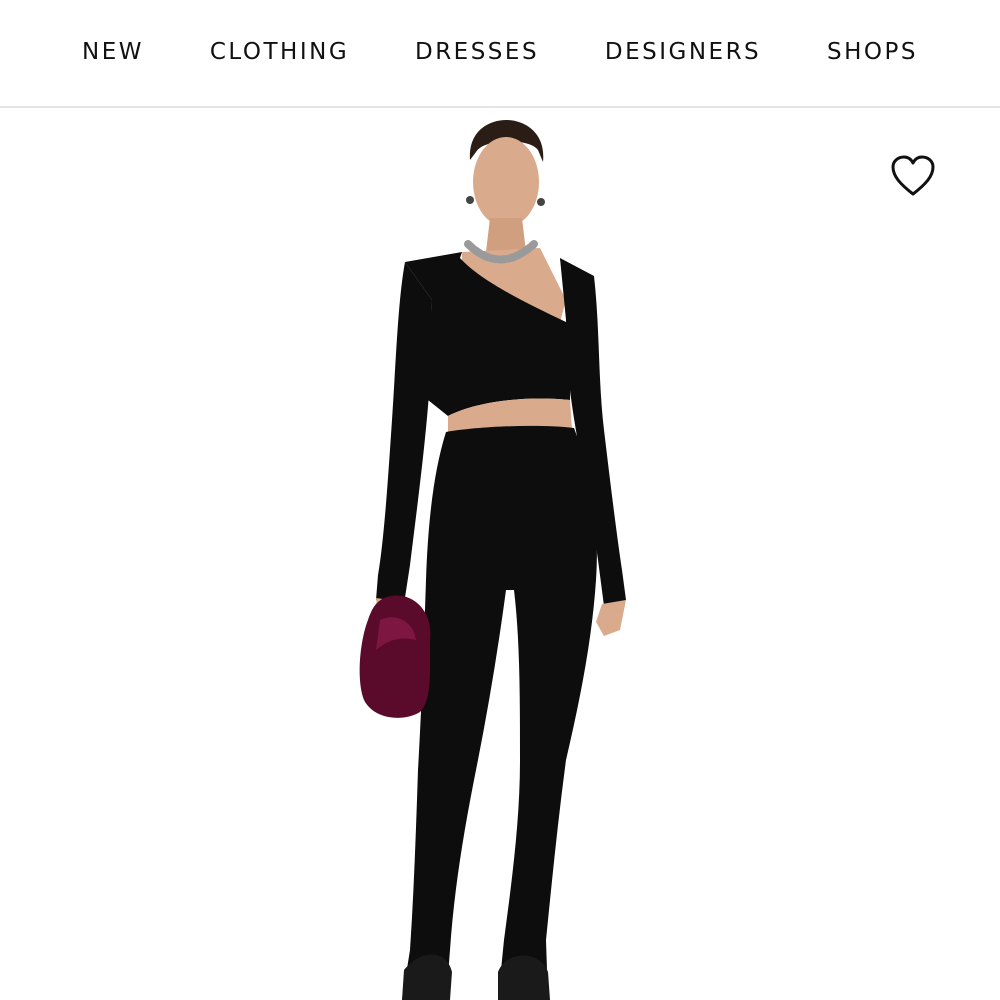  What do you see at coordinates (395, 656) in the screenshot?
I see `fur-handbag` at bounding box center [395, 656].